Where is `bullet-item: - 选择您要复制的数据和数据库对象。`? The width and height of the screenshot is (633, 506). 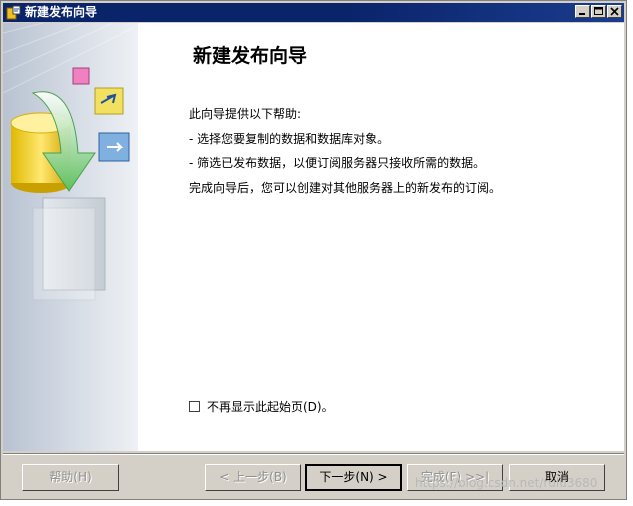 bullet-item: - 选择您要复制的数据和数据库对象。 is located at coordinates (289, 138).